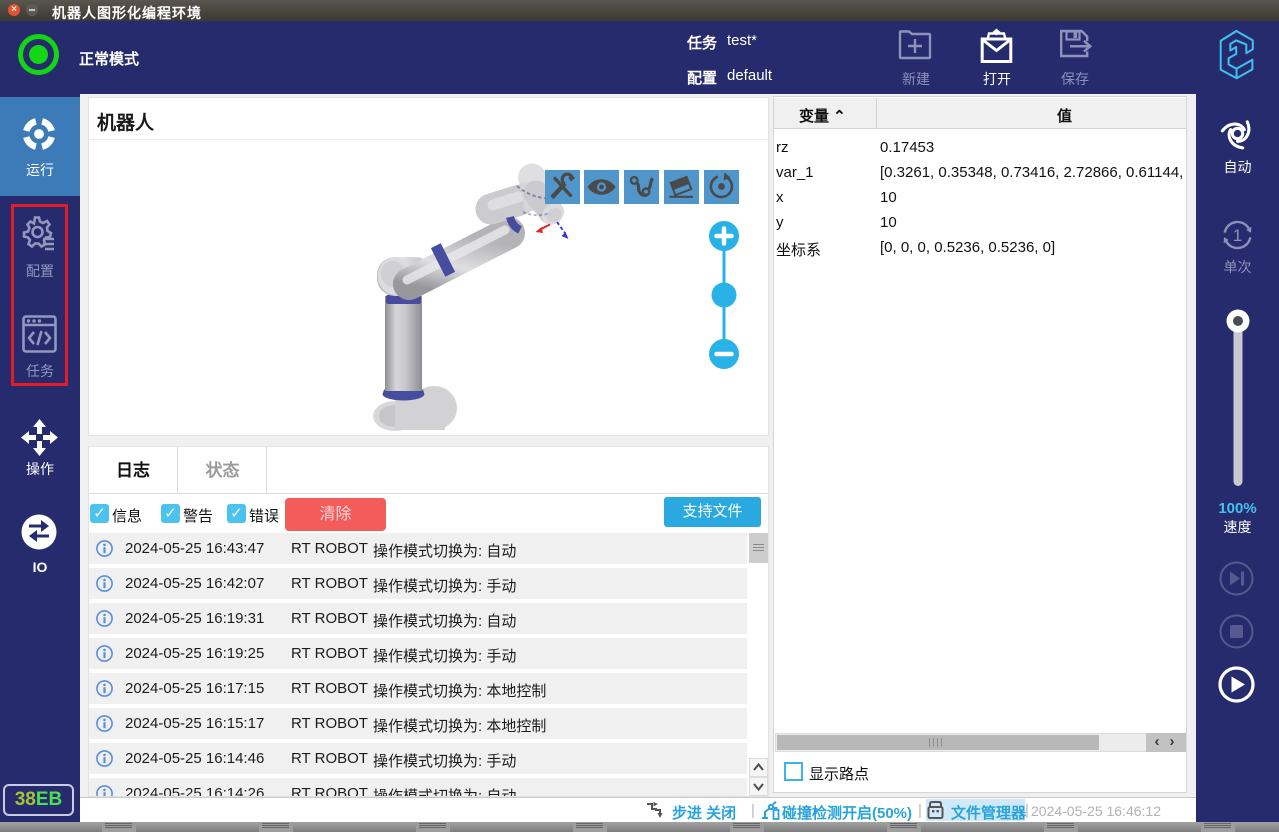  Describe the element at coordinates (1237, 235) in the screenshot. I see `svg-text: 1` at that location.